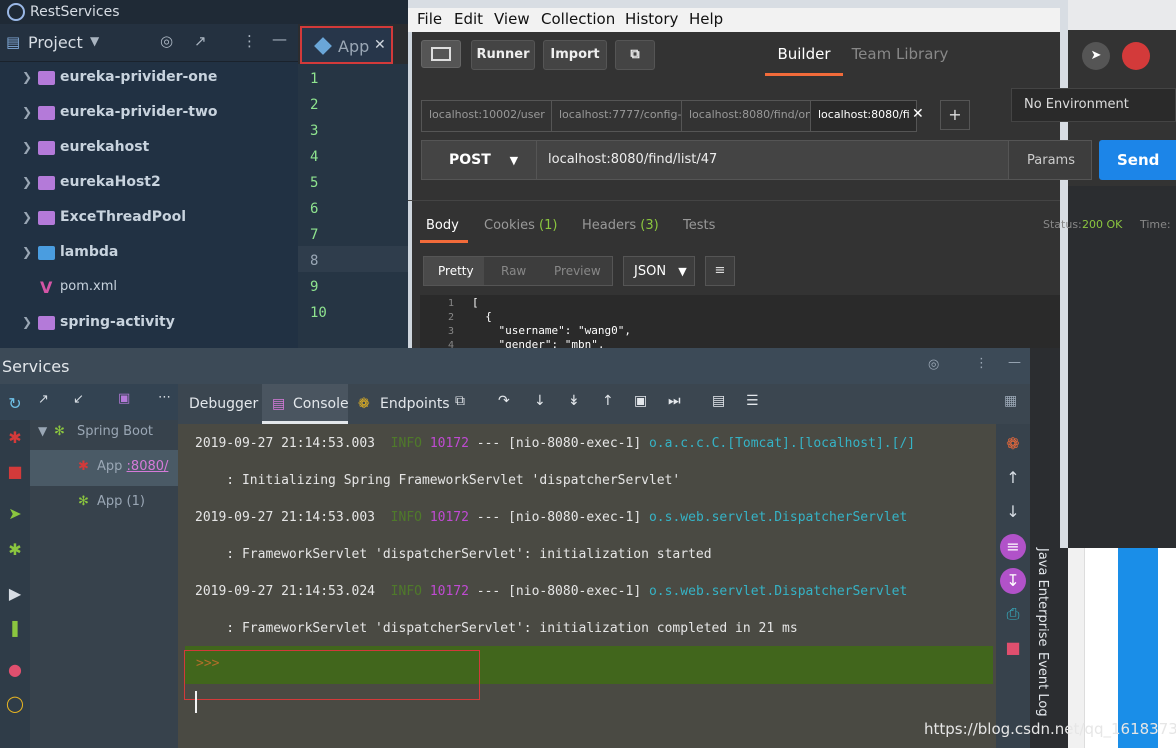 Image resolution: width=1176 pixels, height=748 pixels. What do you see at coordinates (577, 271) in the screenshot?
I see `view-preview: Preview` at bounding box center [577, 271].